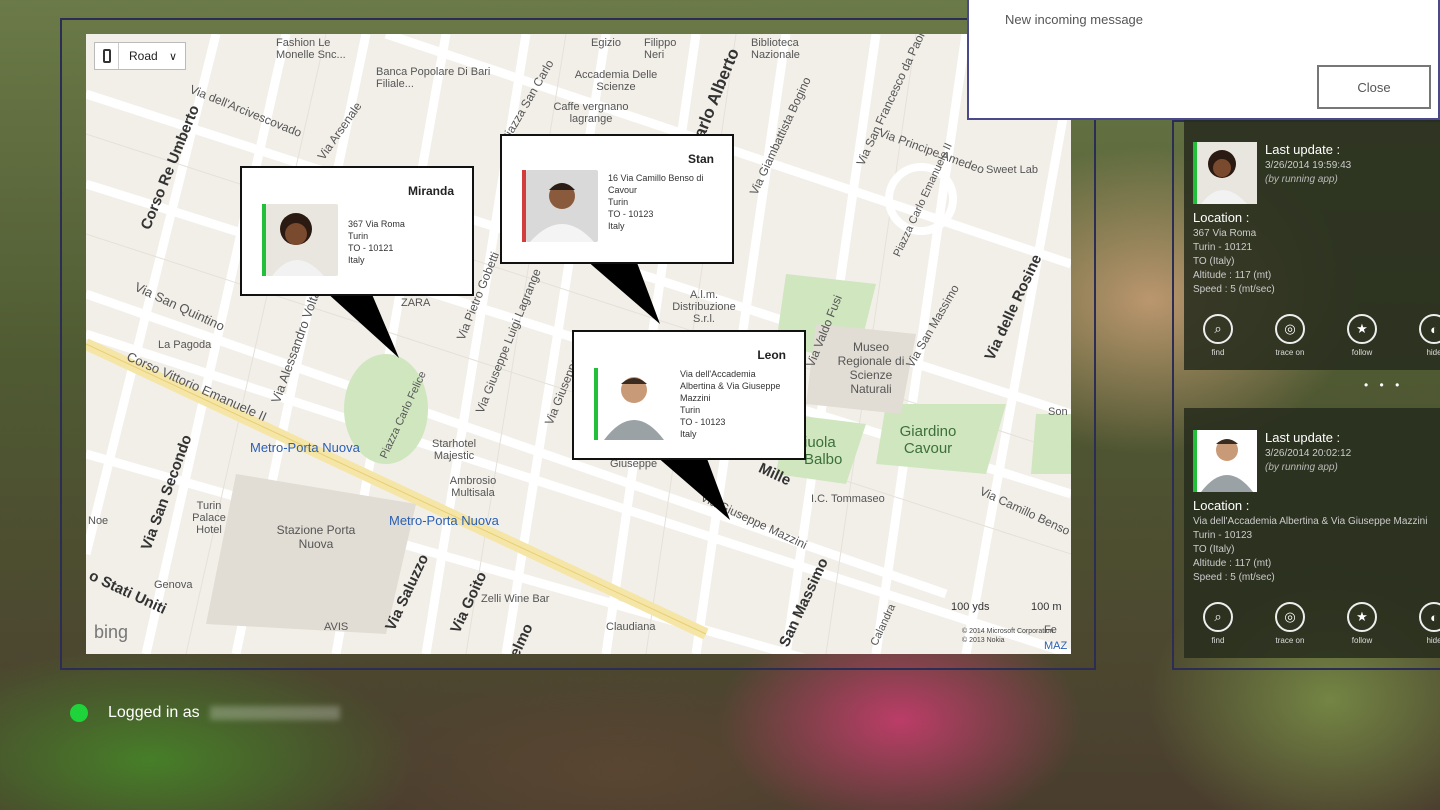 The width and height of the screenshot is (1440, 810). Describe the element at coordinates (1308, 165) in the screenshot. I see `last-update-date: 3/26/2014 19:59:43` at that location.